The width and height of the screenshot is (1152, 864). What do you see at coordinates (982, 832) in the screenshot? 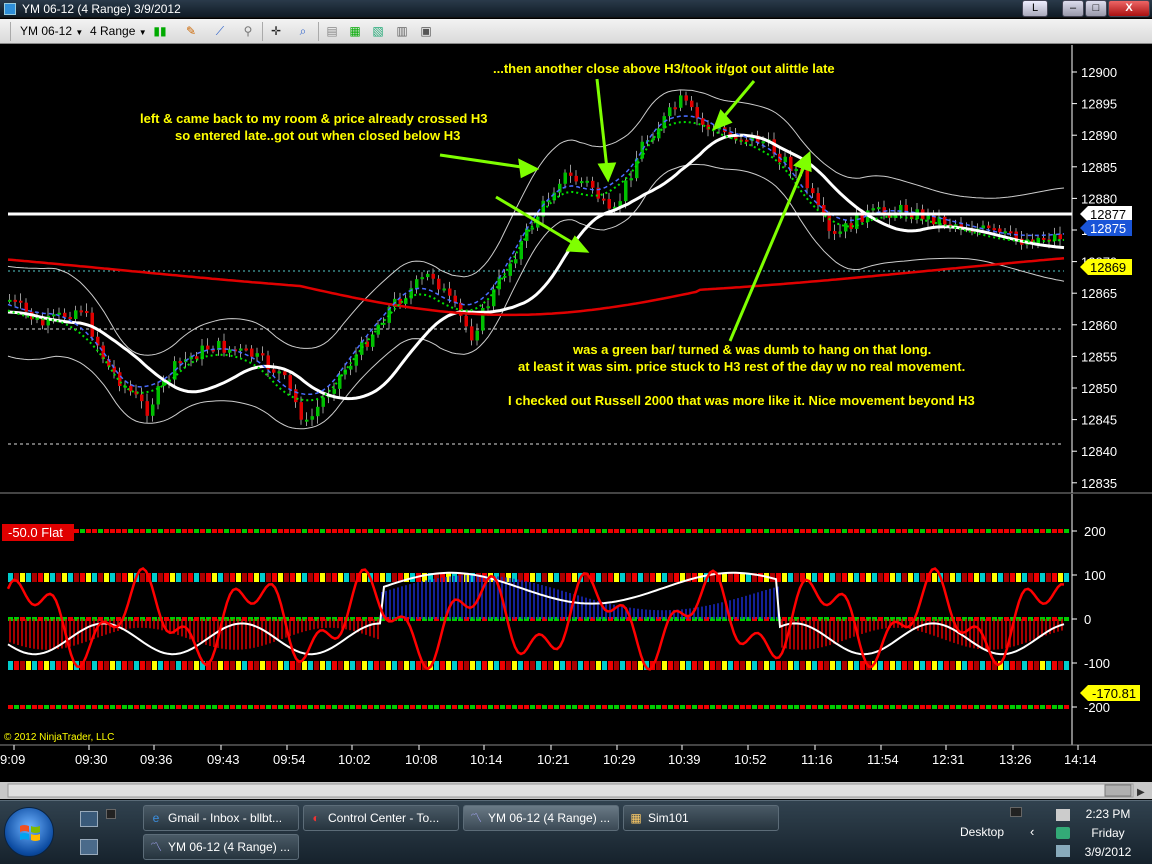
I see `desktop-toolbar-label: Desktop` at bounding box center [982, 832].